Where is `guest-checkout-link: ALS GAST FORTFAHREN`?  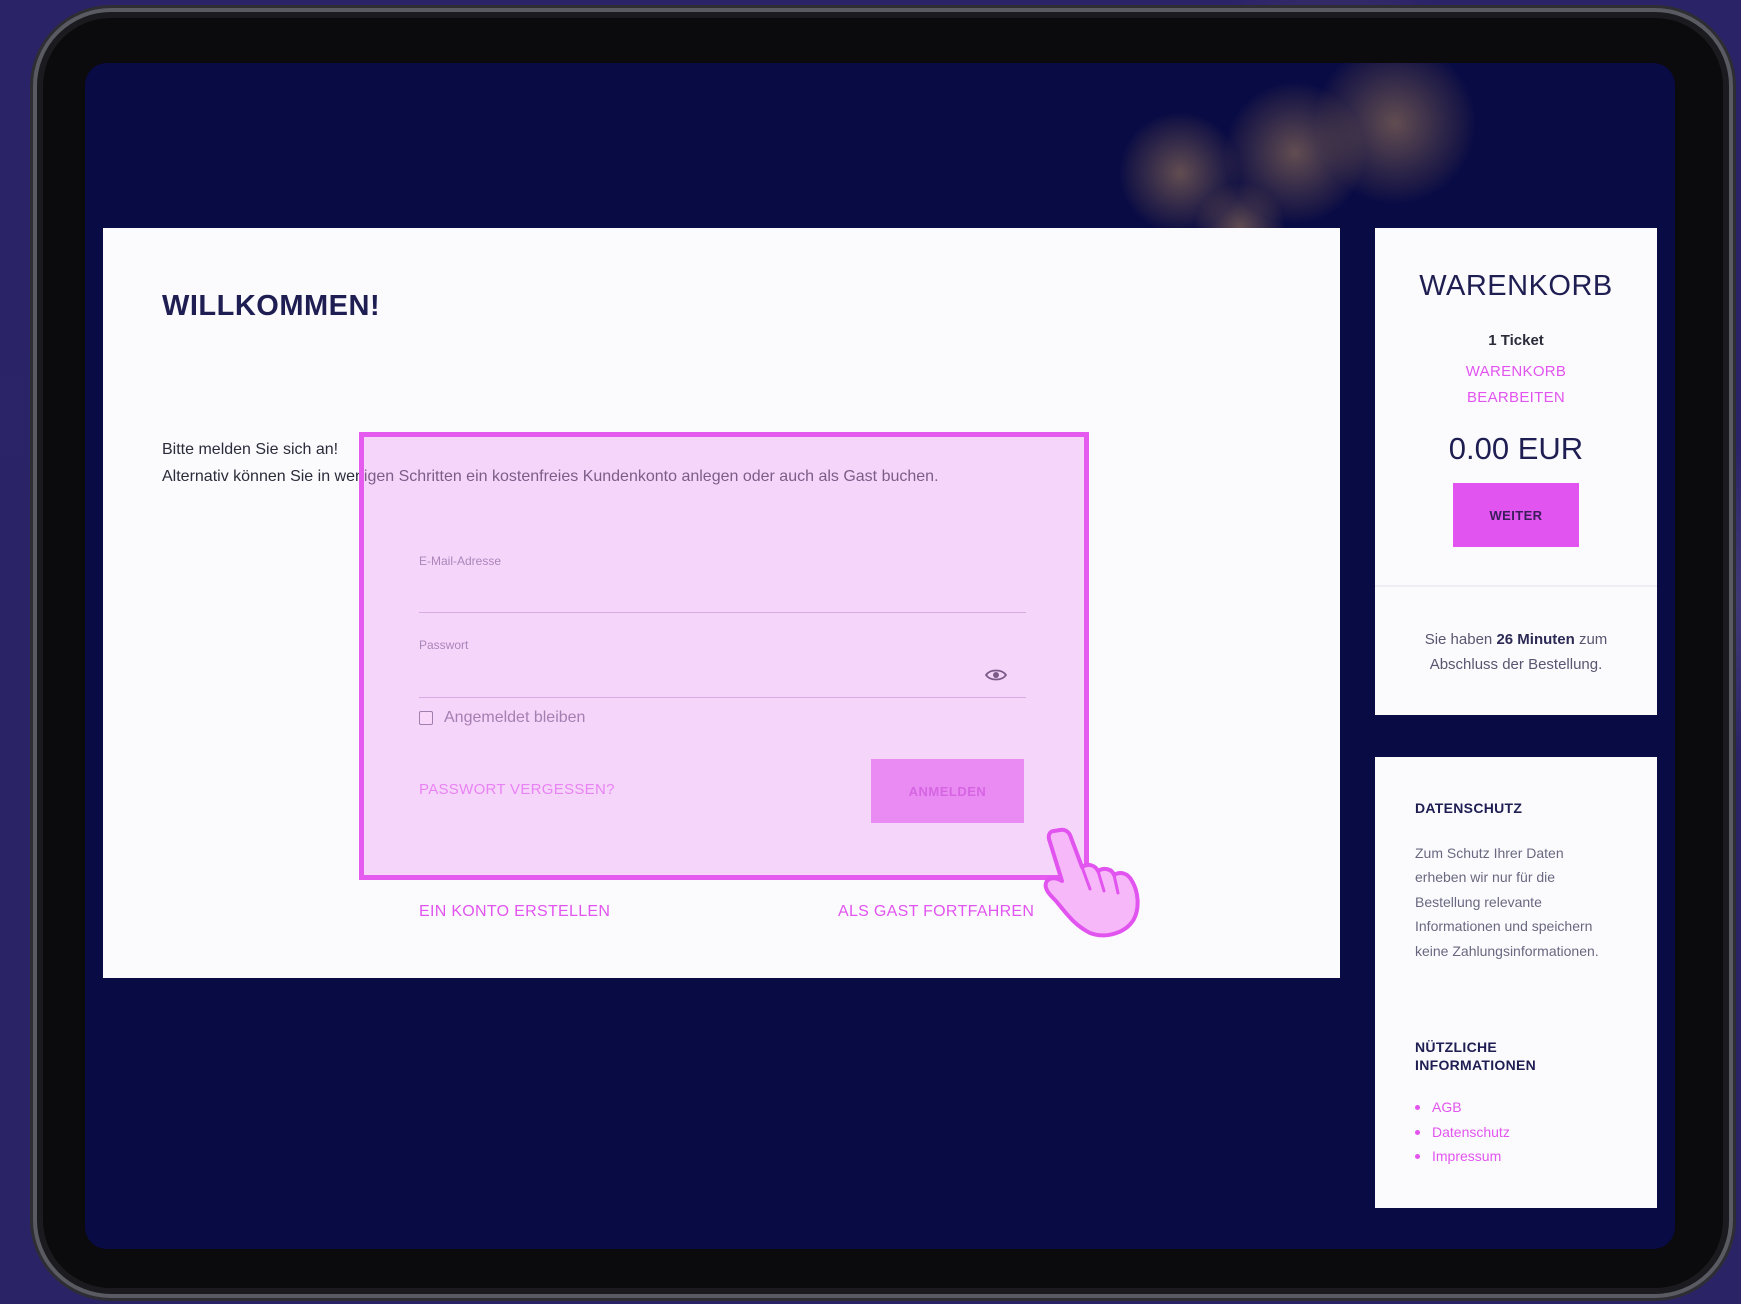
guest-checkout-link: ALS GAST FORTFAHREN is located at coordinates (936, 912).